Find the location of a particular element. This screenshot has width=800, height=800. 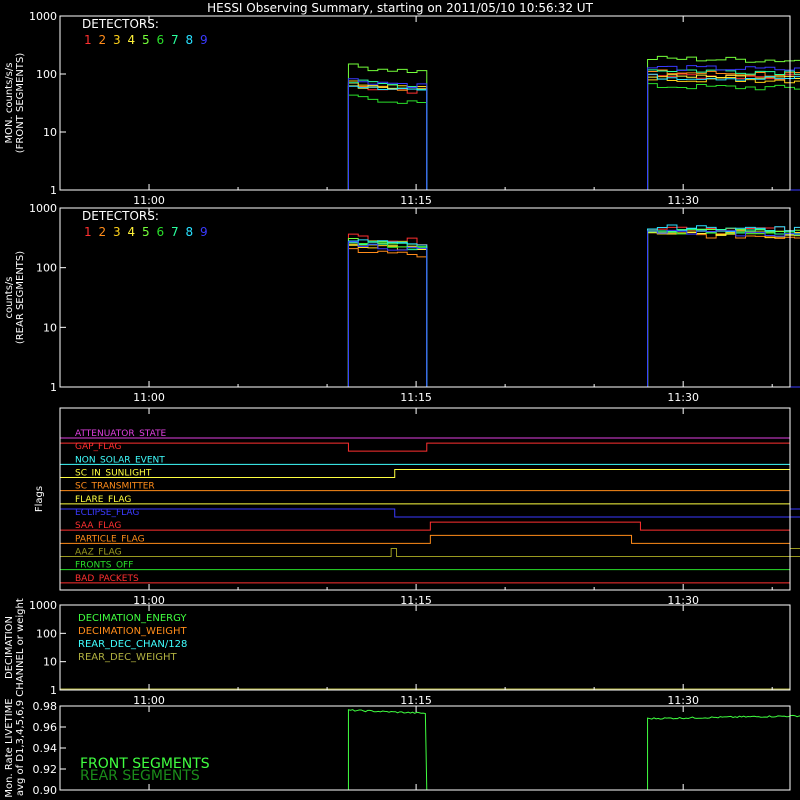

front-xtick-label: 11:15 is located at coordinates (416, 200).